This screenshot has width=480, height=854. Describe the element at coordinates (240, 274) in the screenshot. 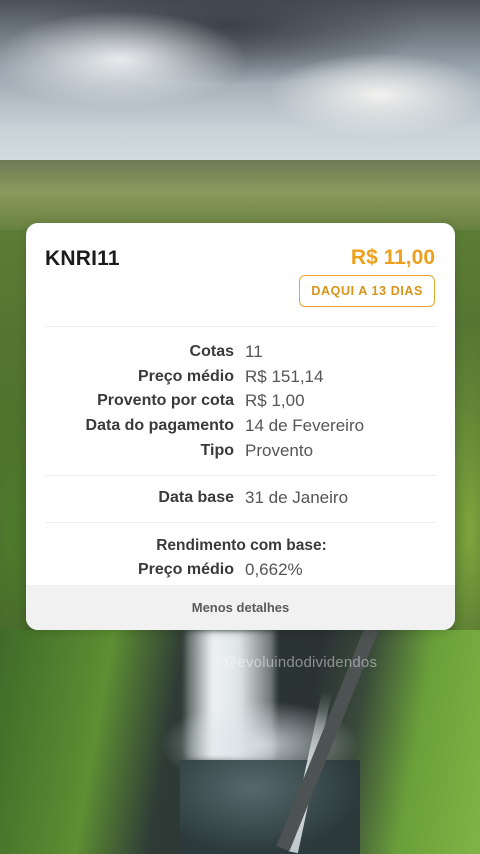

I see `card-header: KNRI11 R$ 11,00 DAQUI A 13 DIAS` at that location.